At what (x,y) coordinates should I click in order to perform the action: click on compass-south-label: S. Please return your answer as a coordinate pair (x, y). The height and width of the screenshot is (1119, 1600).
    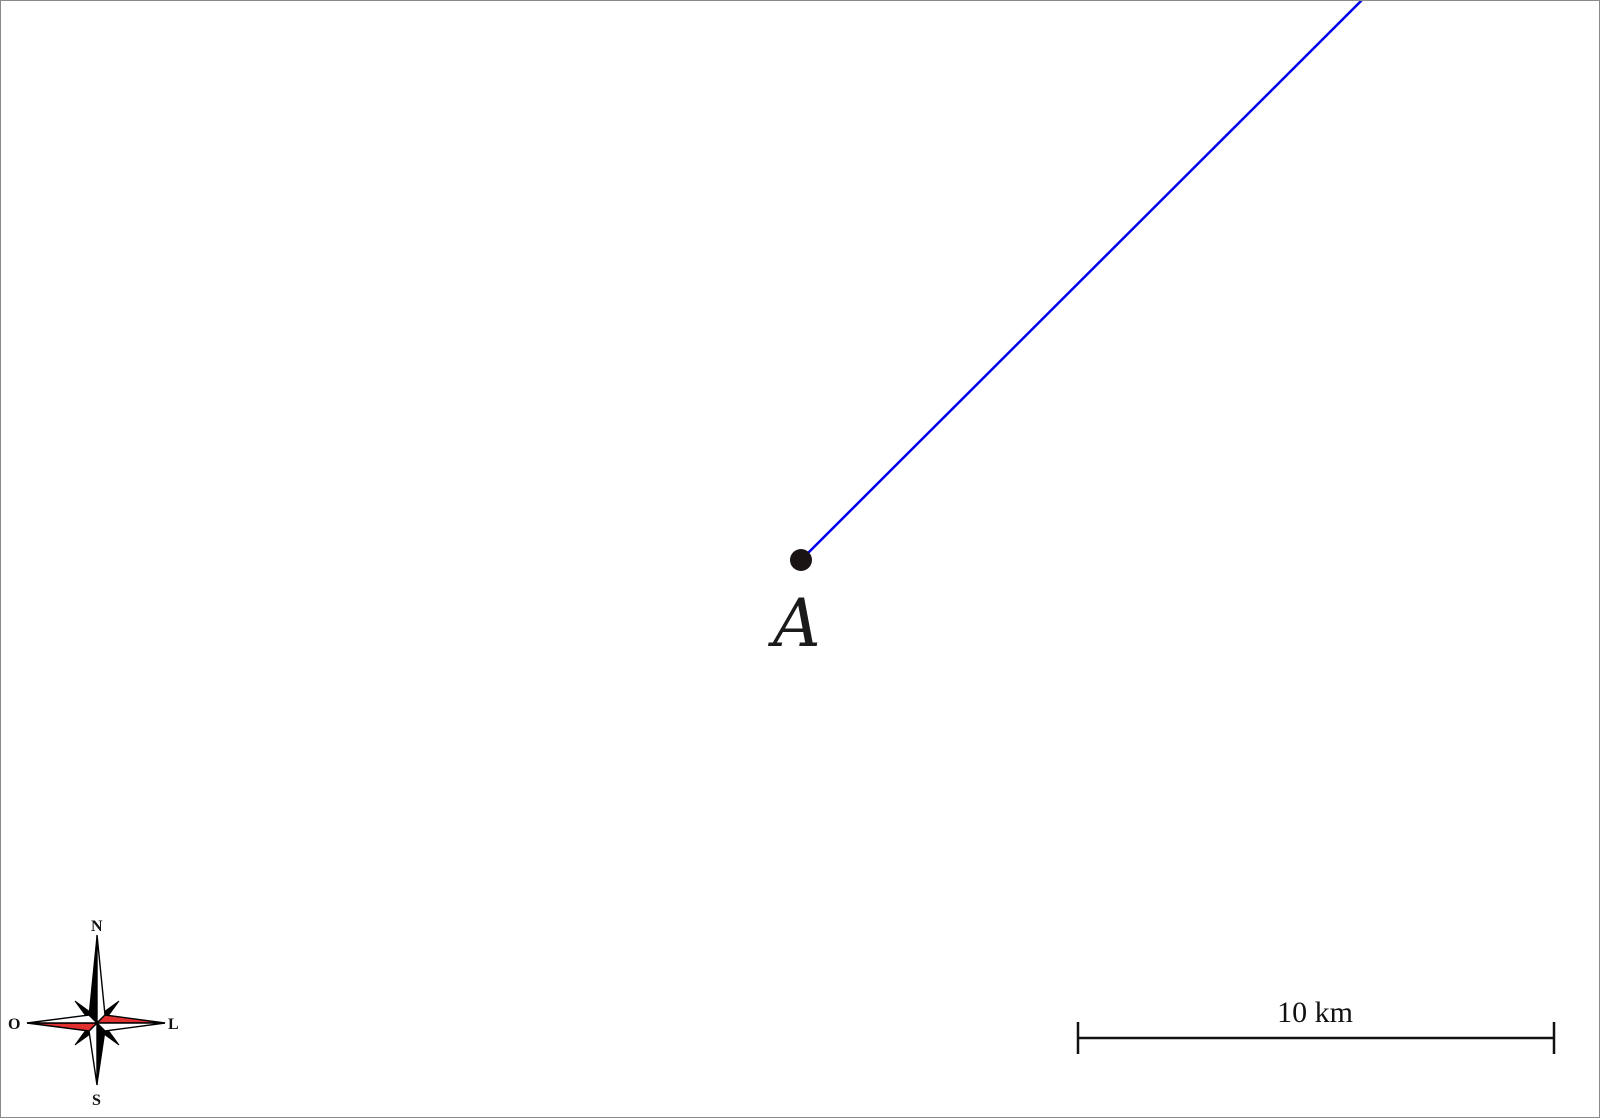
    Looking at the image, I should click on (96, 1100).